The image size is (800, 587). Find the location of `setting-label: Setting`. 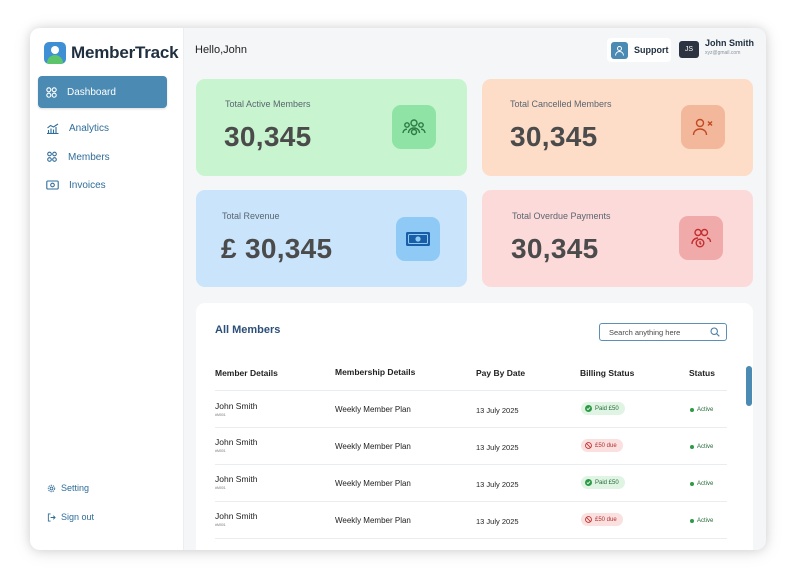

setting-label: Setting is located at coordinates (75, 488).